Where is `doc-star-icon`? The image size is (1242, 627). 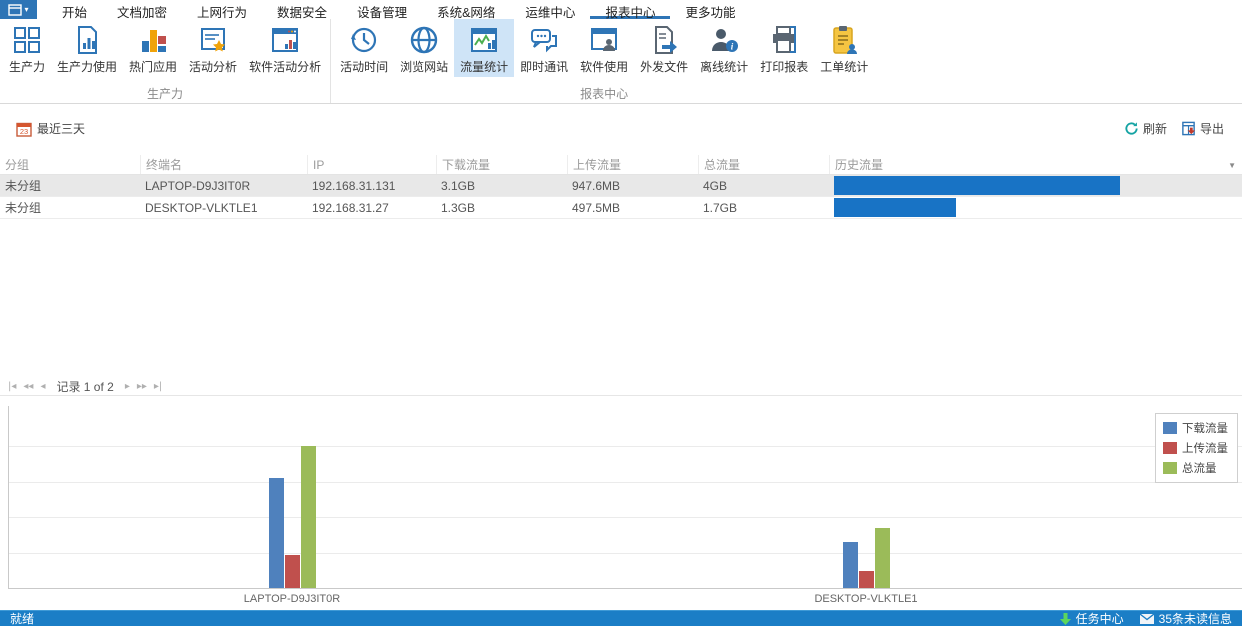 doc-star-icon is located at coordinates (213, 40).